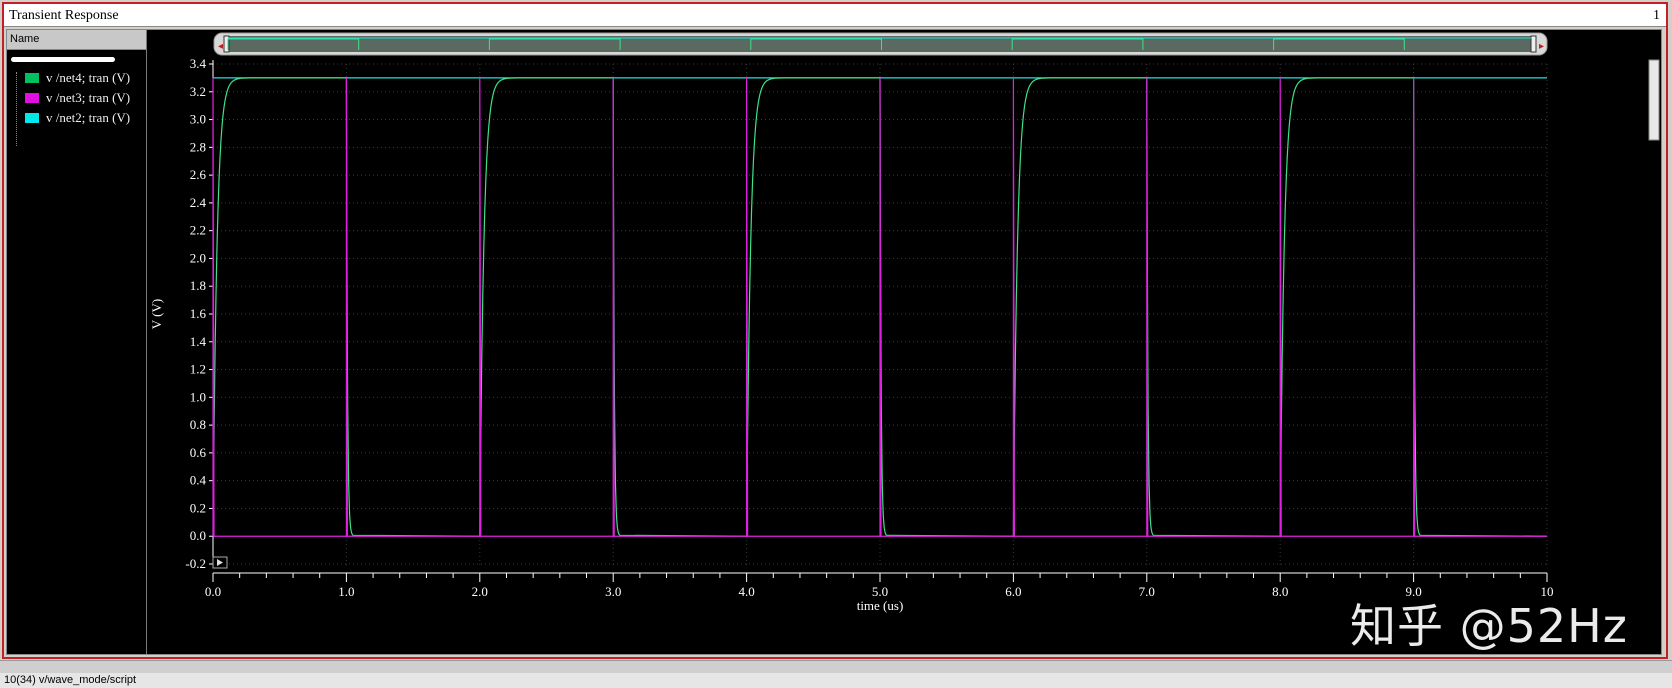  I want to click on y-tick-label: -0.2, so click(195, 563).